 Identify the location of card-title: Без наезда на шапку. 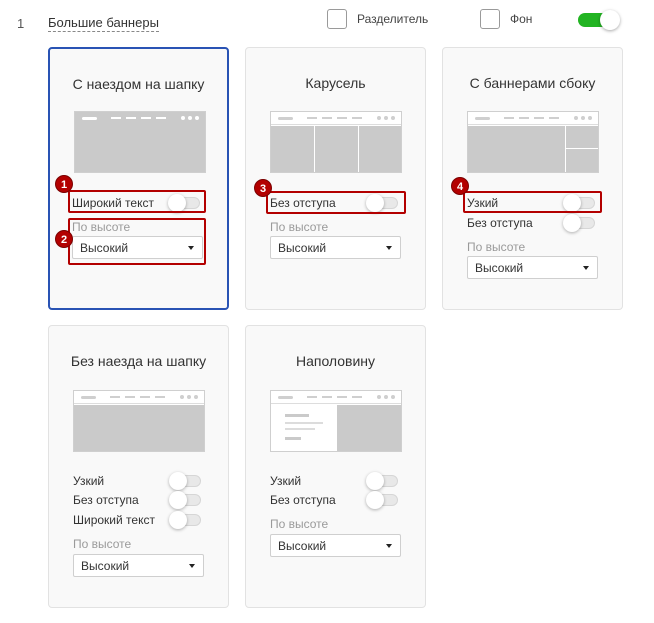
(138, 361).